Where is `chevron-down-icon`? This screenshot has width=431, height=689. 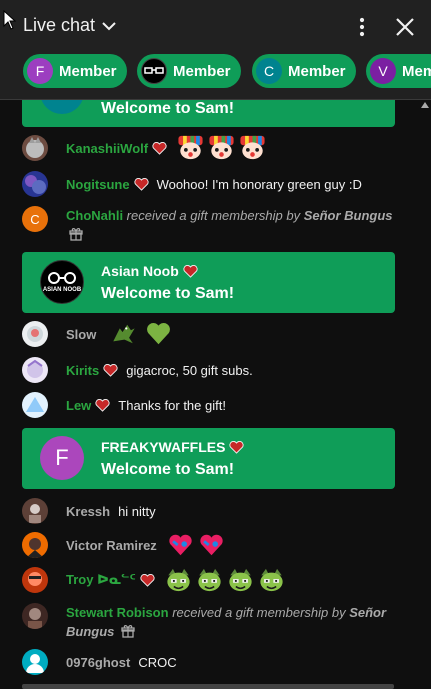 chevron-down-icon is located at coordinates (109, 25).